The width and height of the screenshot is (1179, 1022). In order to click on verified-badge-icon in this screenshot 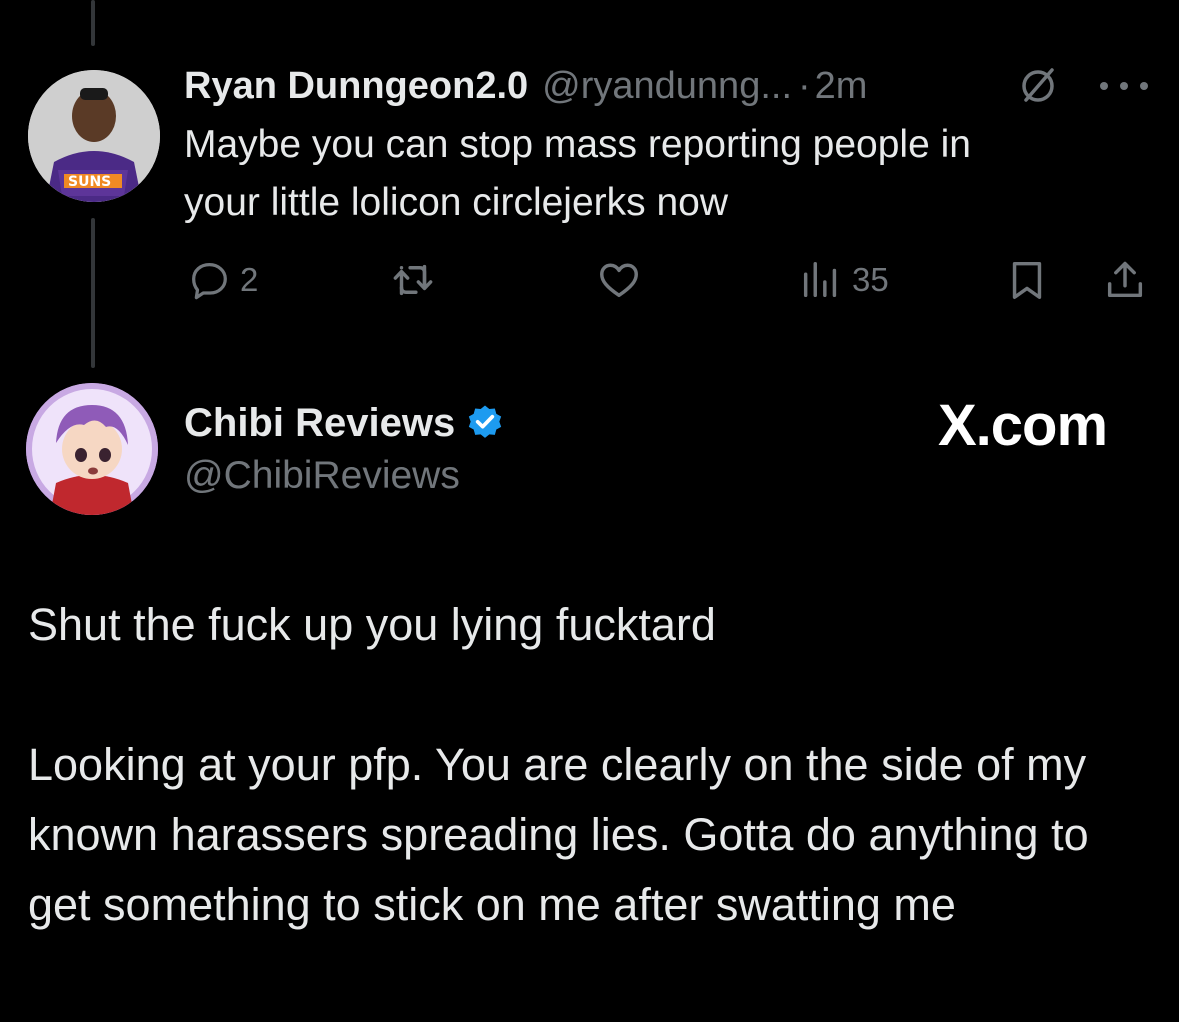, I will do `click(485, 423)`.